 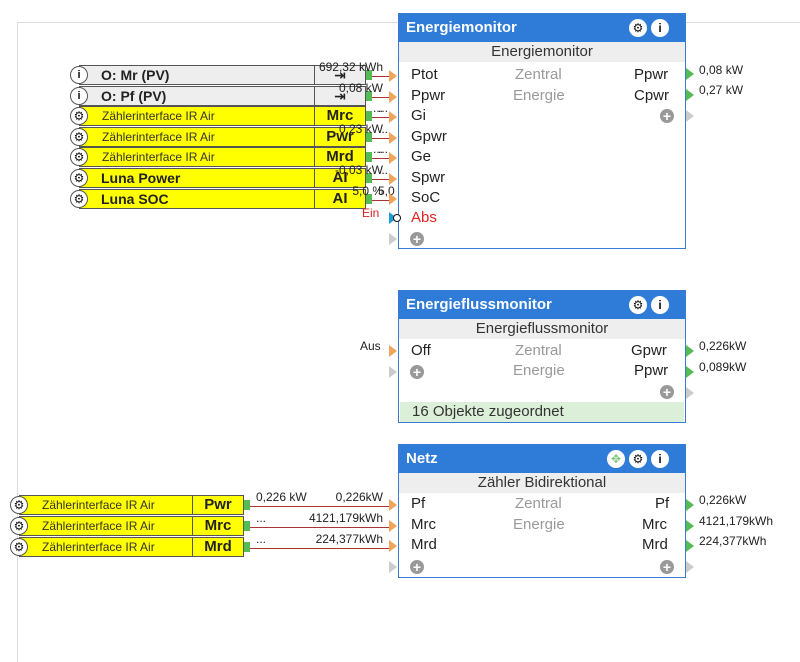 I want to click on output-port-mrd, so click(x=690, y=546).